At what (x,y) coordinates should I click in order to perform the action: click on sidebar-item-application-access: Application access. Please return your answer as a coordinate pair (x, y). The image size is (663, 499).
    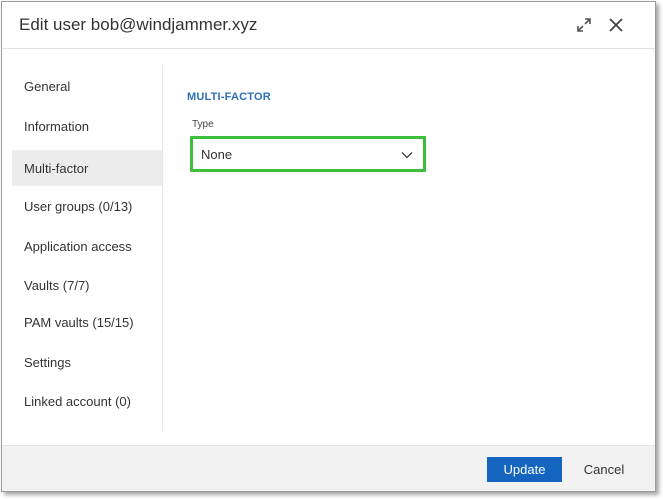
    Looking at the image, I should click on (87, 246).